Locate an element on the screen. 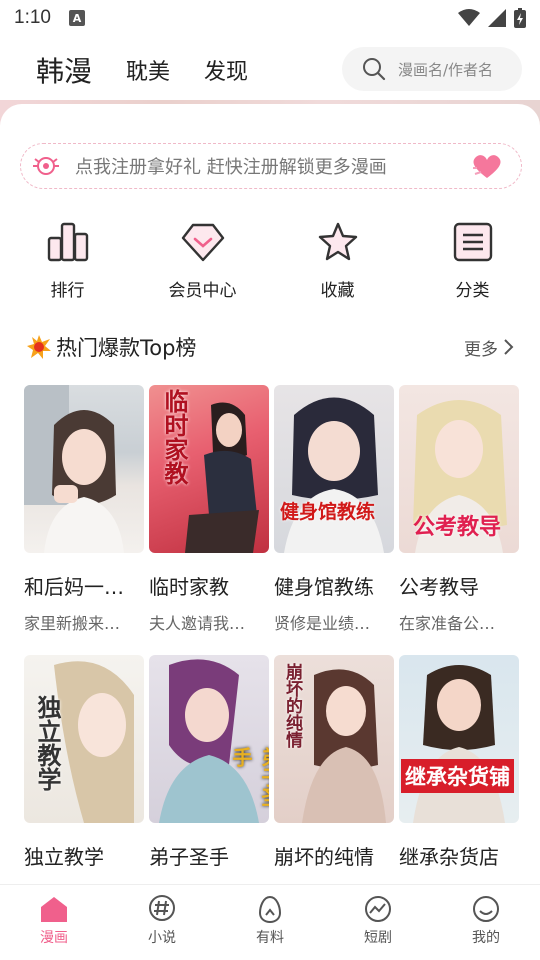  nav-label: 有料 is located at coordinates (270, 938).